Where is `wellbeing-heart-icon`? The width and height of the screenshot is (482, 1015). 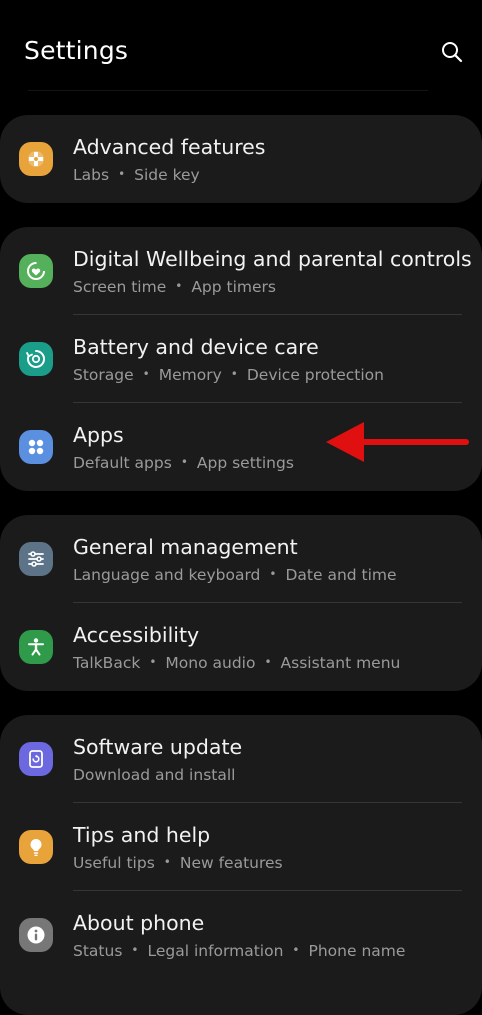
wellbeing-heart-icon is located at coordinates (36, 271).